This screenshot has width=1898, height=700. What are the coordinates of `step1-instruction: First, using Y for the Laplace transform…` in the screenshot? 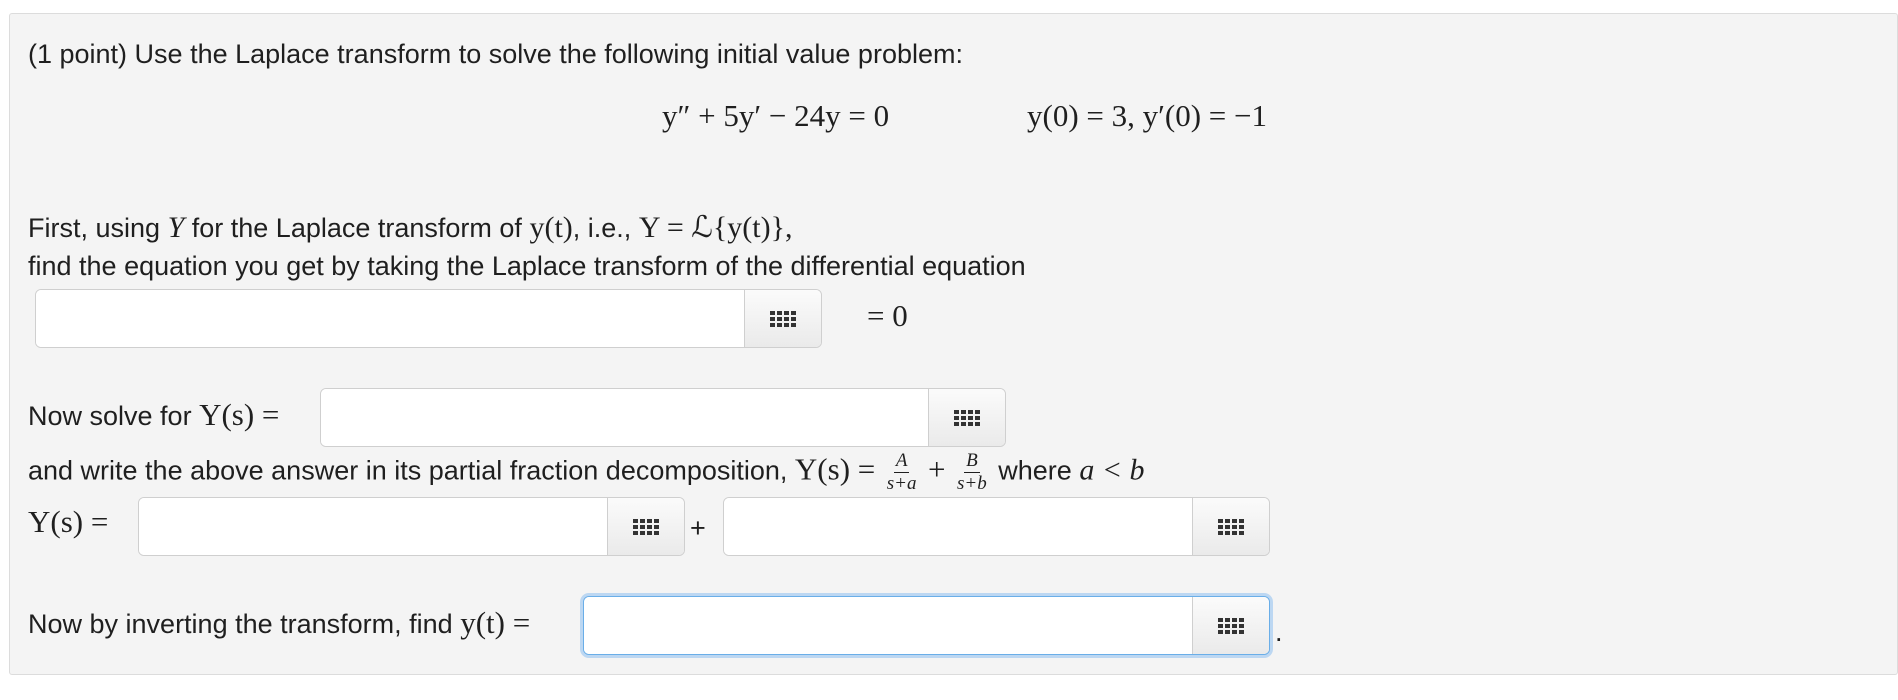 It's located at (410, 228).